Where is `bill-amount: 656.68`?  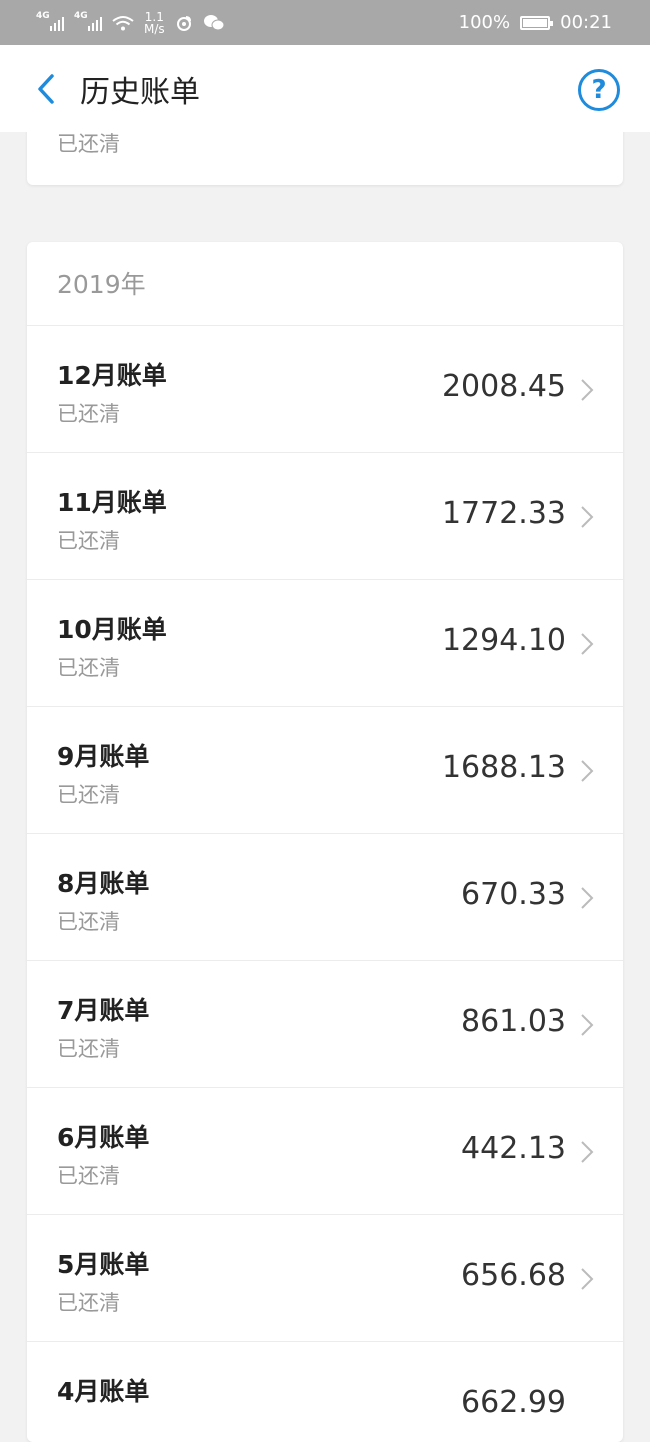 bill-amount: 656.68 is located at coordinates (513, 1275).